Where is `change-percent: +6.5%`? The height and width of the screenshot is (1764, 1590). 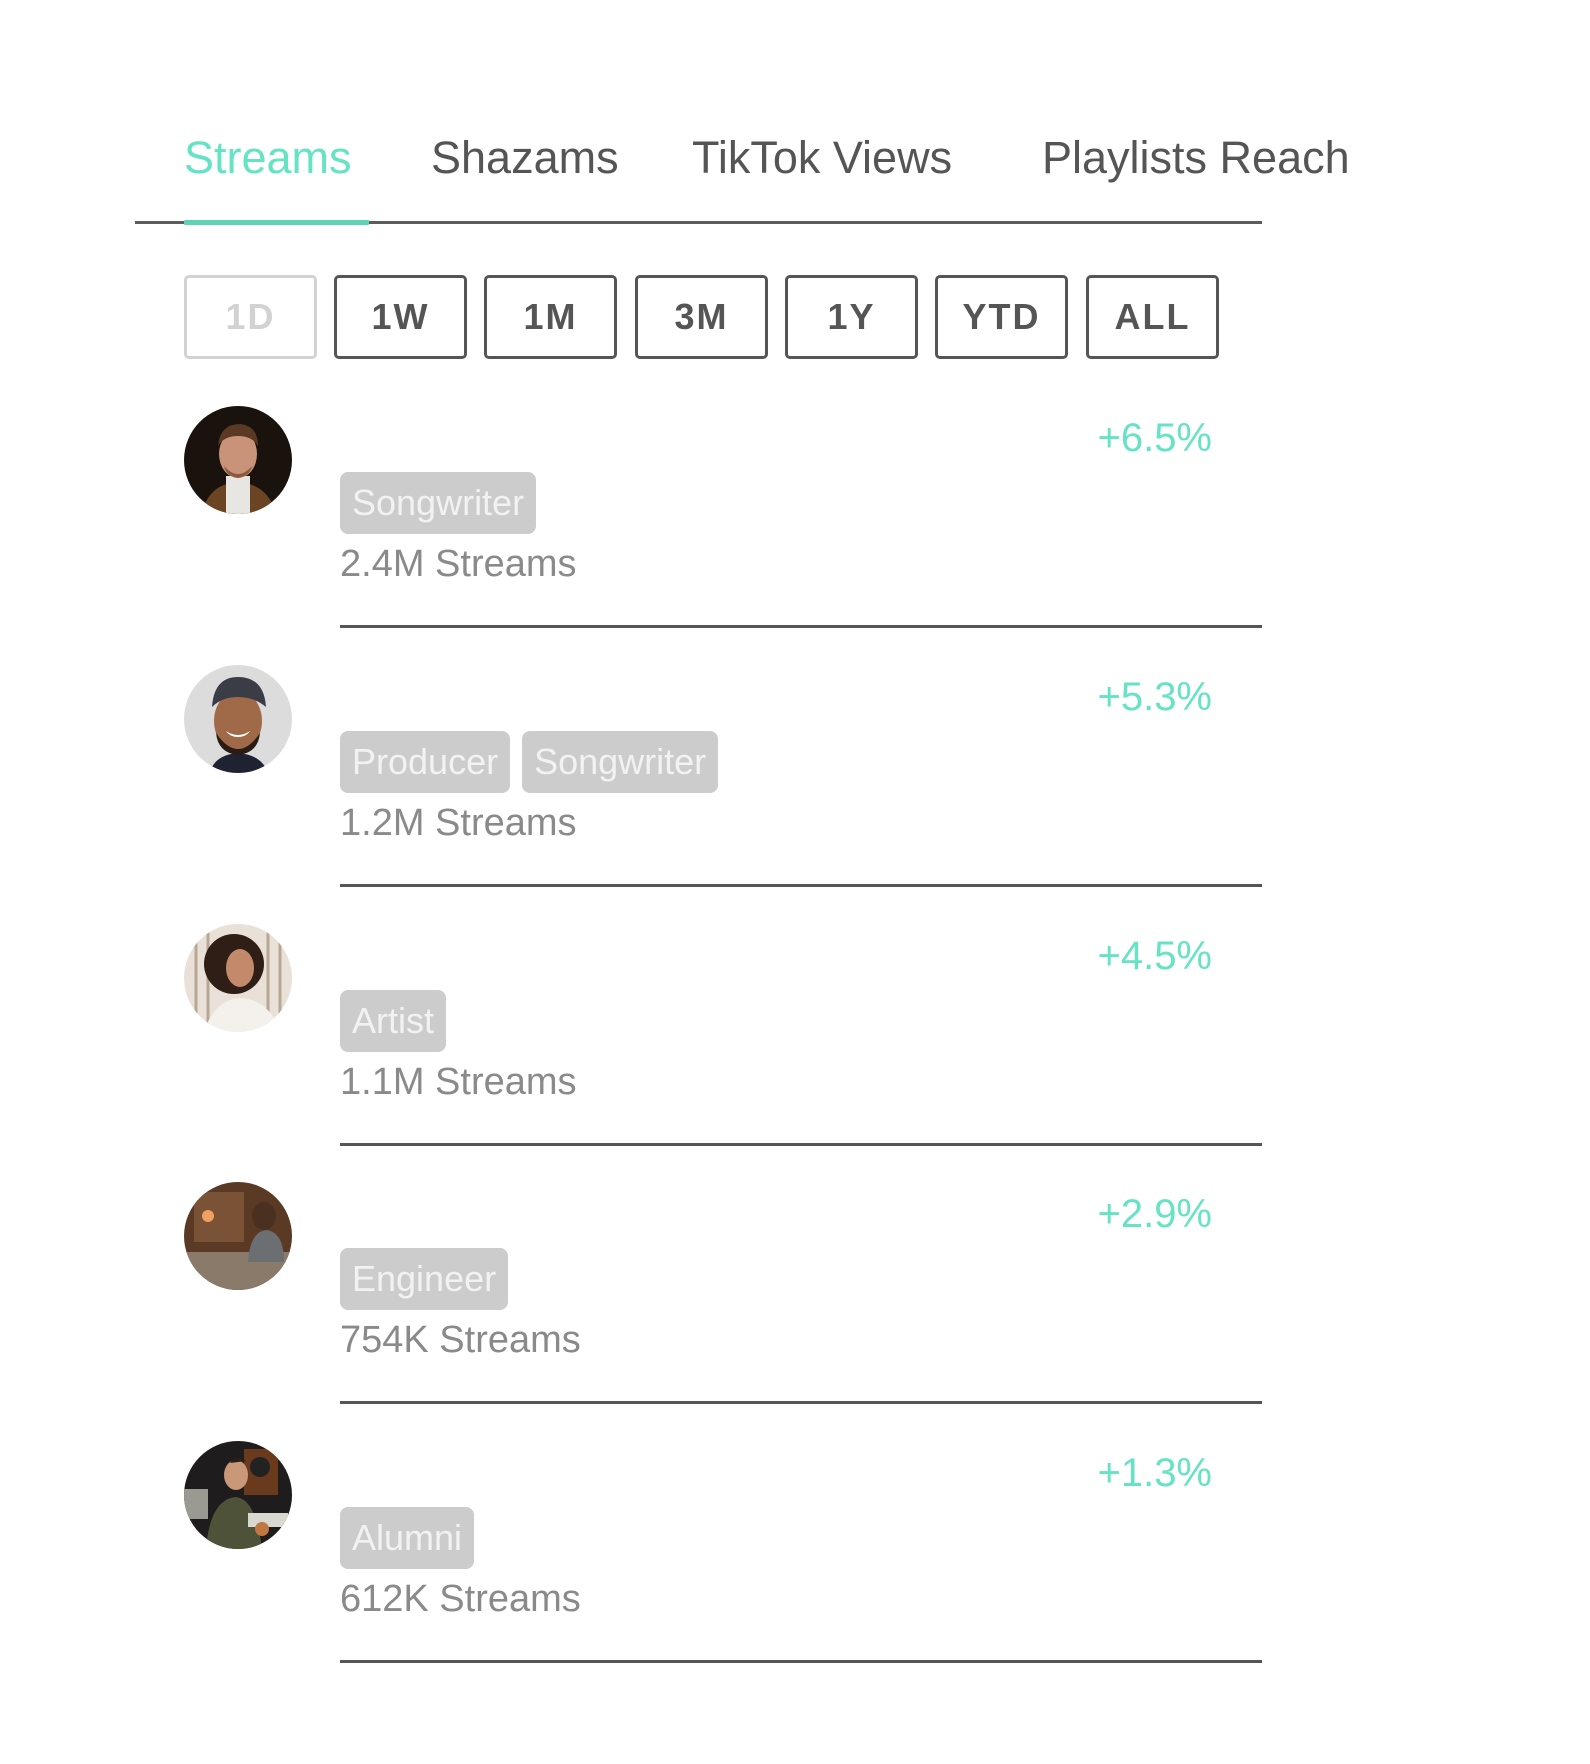 change-percent: +6.5% is located at coordinates (1154, 438).